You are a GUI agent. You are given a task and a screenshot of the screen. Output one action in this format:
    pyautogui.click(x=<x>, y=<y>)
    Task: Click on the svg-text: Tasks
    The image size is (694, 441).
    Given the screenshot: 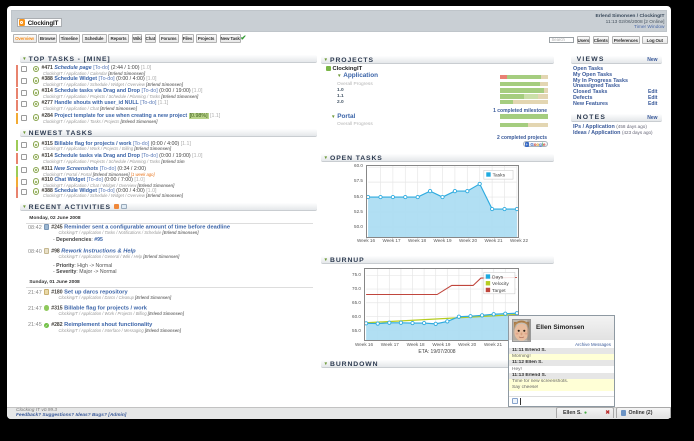 What is the action you would take?
    pyautogui.click(x=499, y=175)
    